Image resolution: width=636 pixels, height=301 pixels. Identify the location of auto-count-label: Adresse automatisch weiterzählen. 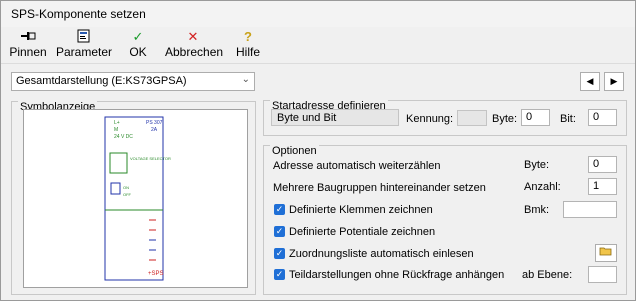
(357, 166).